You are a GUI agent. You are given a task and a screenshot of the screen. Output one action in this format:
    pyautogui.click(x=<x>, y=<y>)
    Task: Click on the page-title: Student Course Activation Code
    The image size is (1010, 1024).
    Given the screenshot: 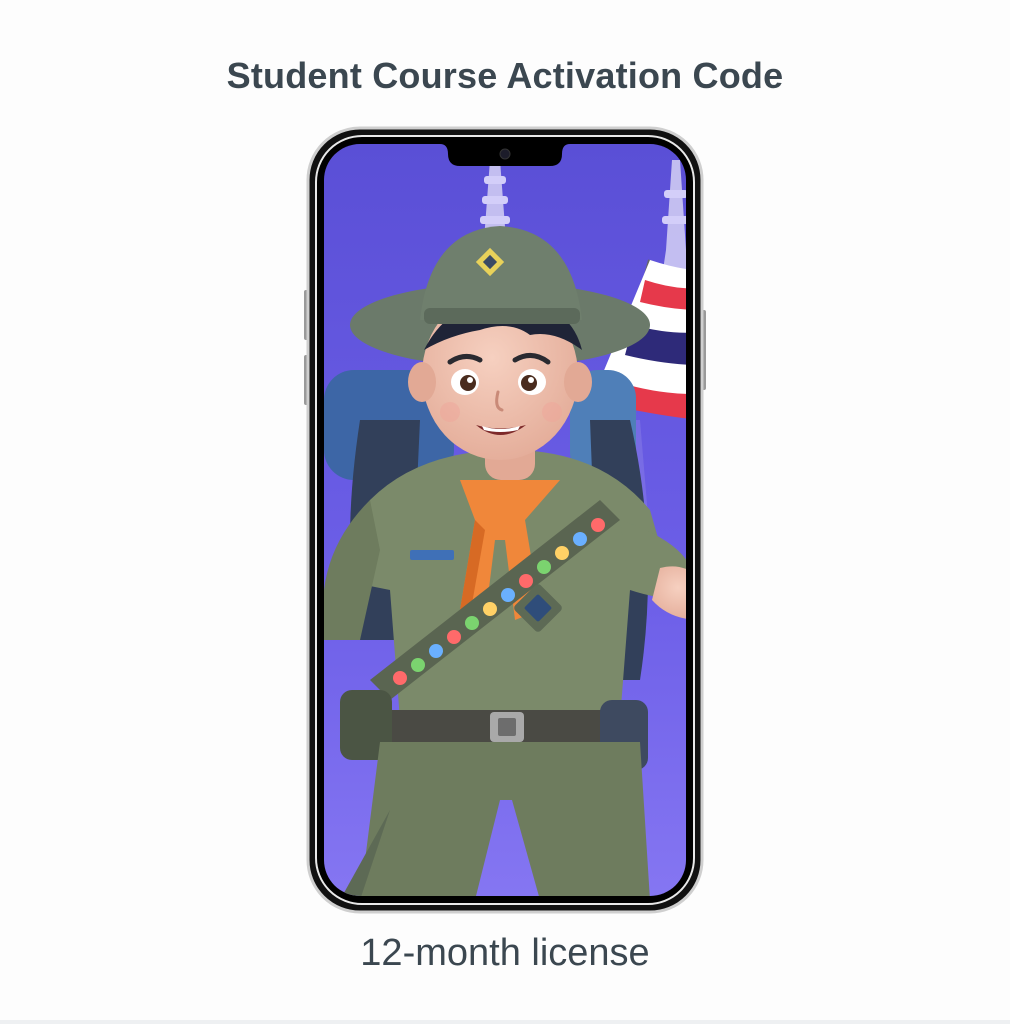 What is the action you would take?
    pyautogui.click(x=505, y=75)
    